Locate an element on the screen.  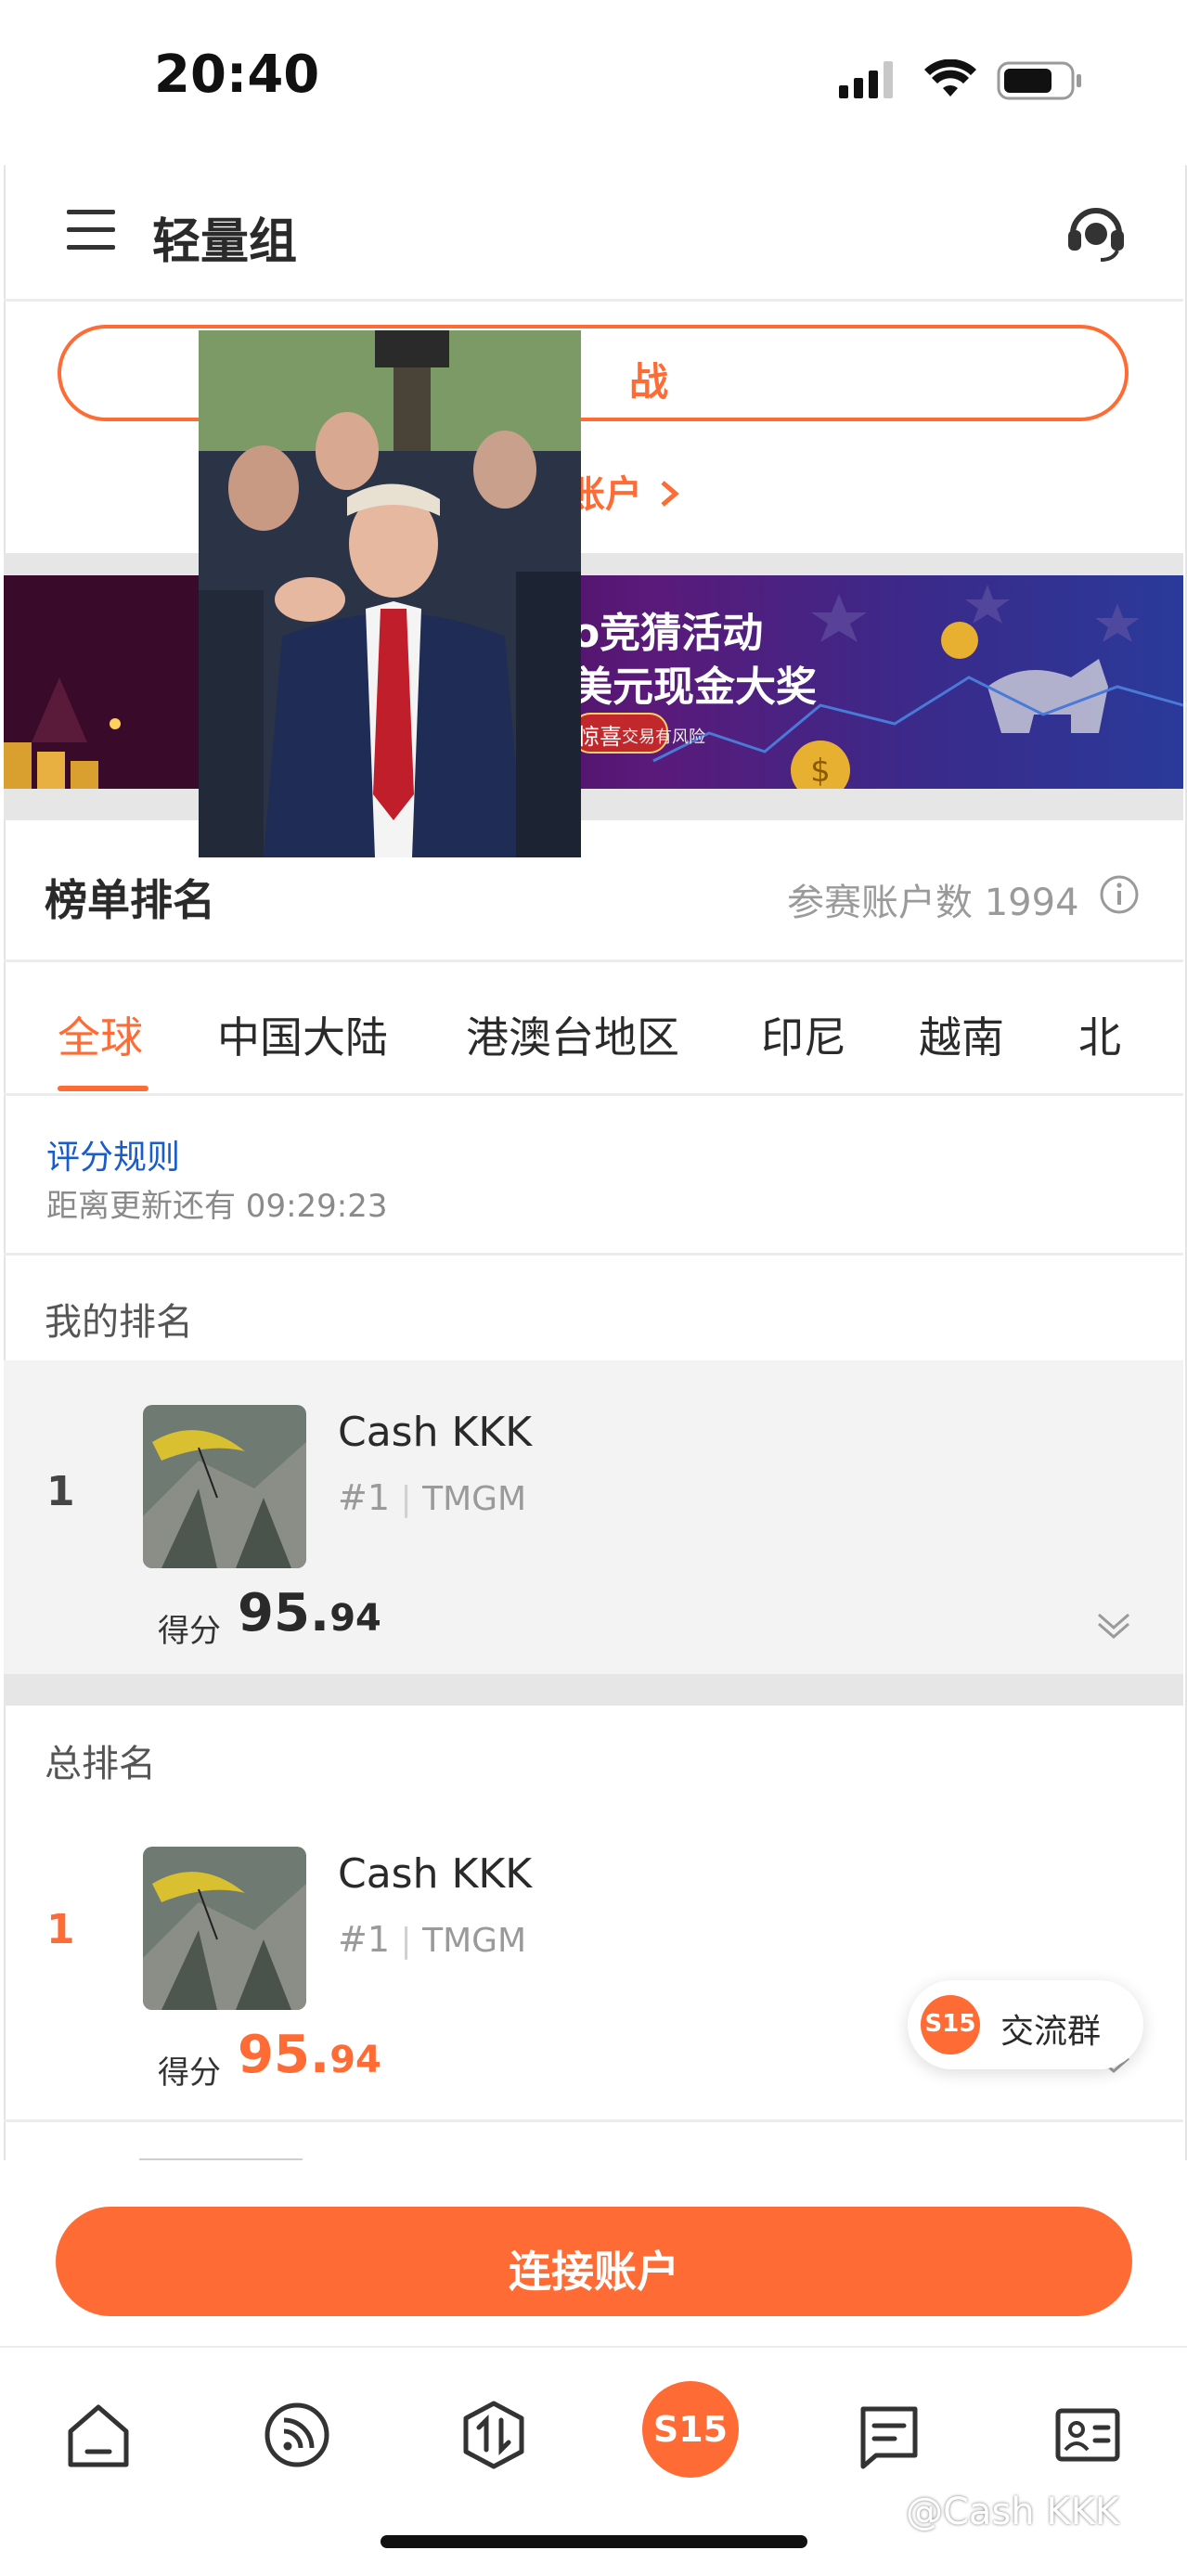
video-thumbnail is located at coordinates (390, 594).